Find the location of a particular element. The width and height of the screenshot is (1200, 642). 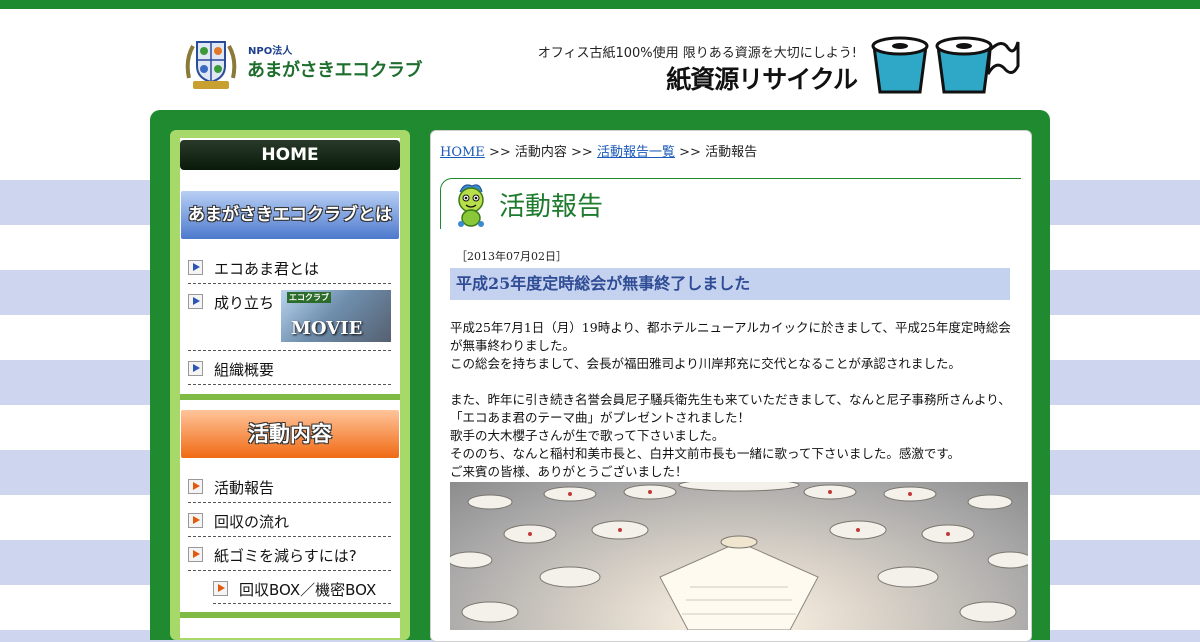

mascot-icon is located at coordinates (471, 205).